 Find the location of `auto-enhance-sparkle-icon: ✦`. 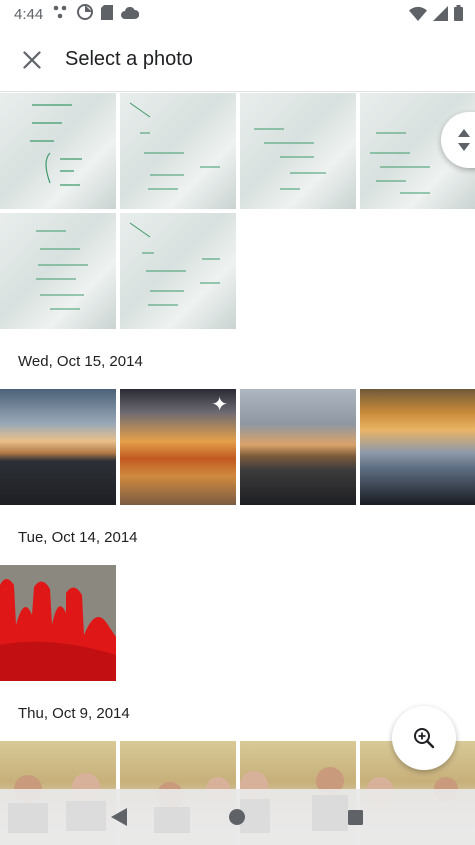

auto-enhance-sparkle-icon: ✦ is located at coordinates (219, 405).